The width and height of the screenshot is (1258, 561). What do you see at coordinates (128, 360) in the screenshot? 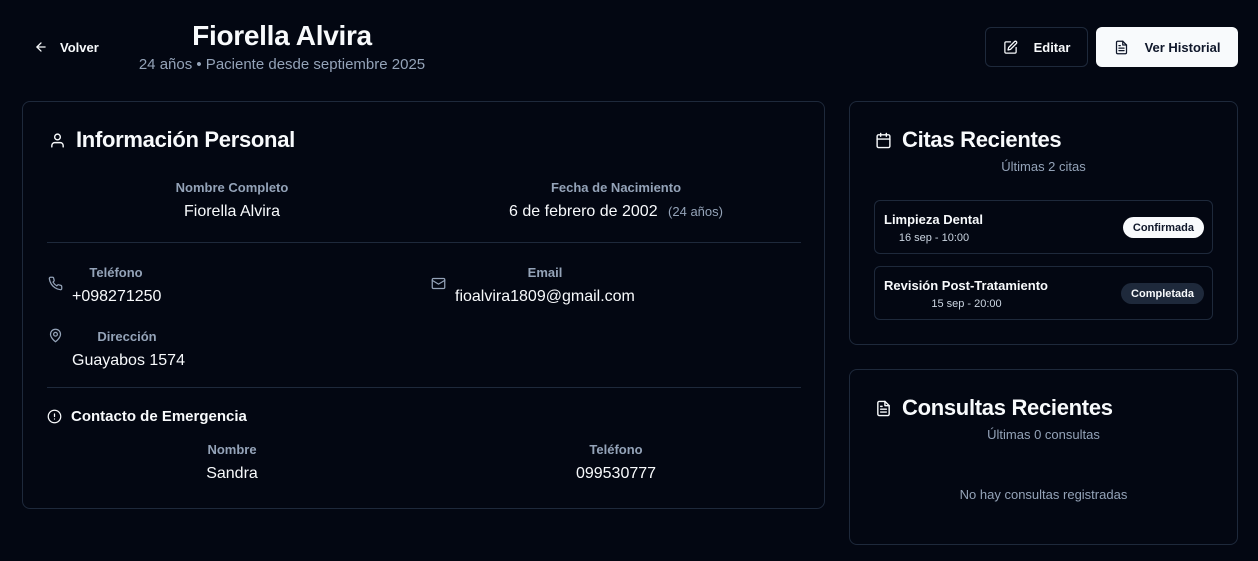
I see `address-value: Guayabos 1574` at bounding box center [128, 360].